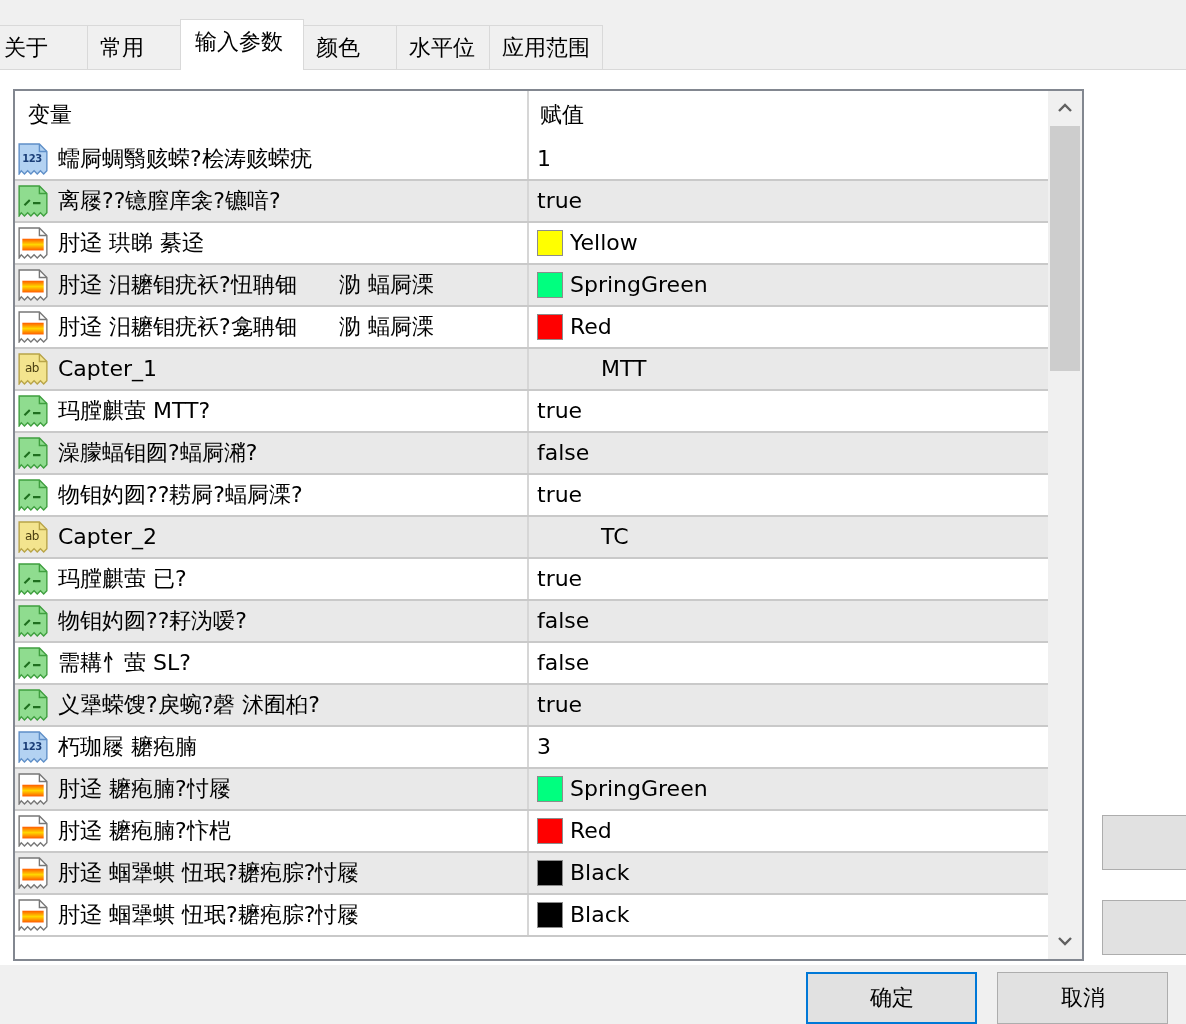 This screenshot has width=1186, height=1024. What do you see at coordinates (107, 537) in the screenshot?
I see `parameter-name: Capter_2` at bounding box center [107, 537].